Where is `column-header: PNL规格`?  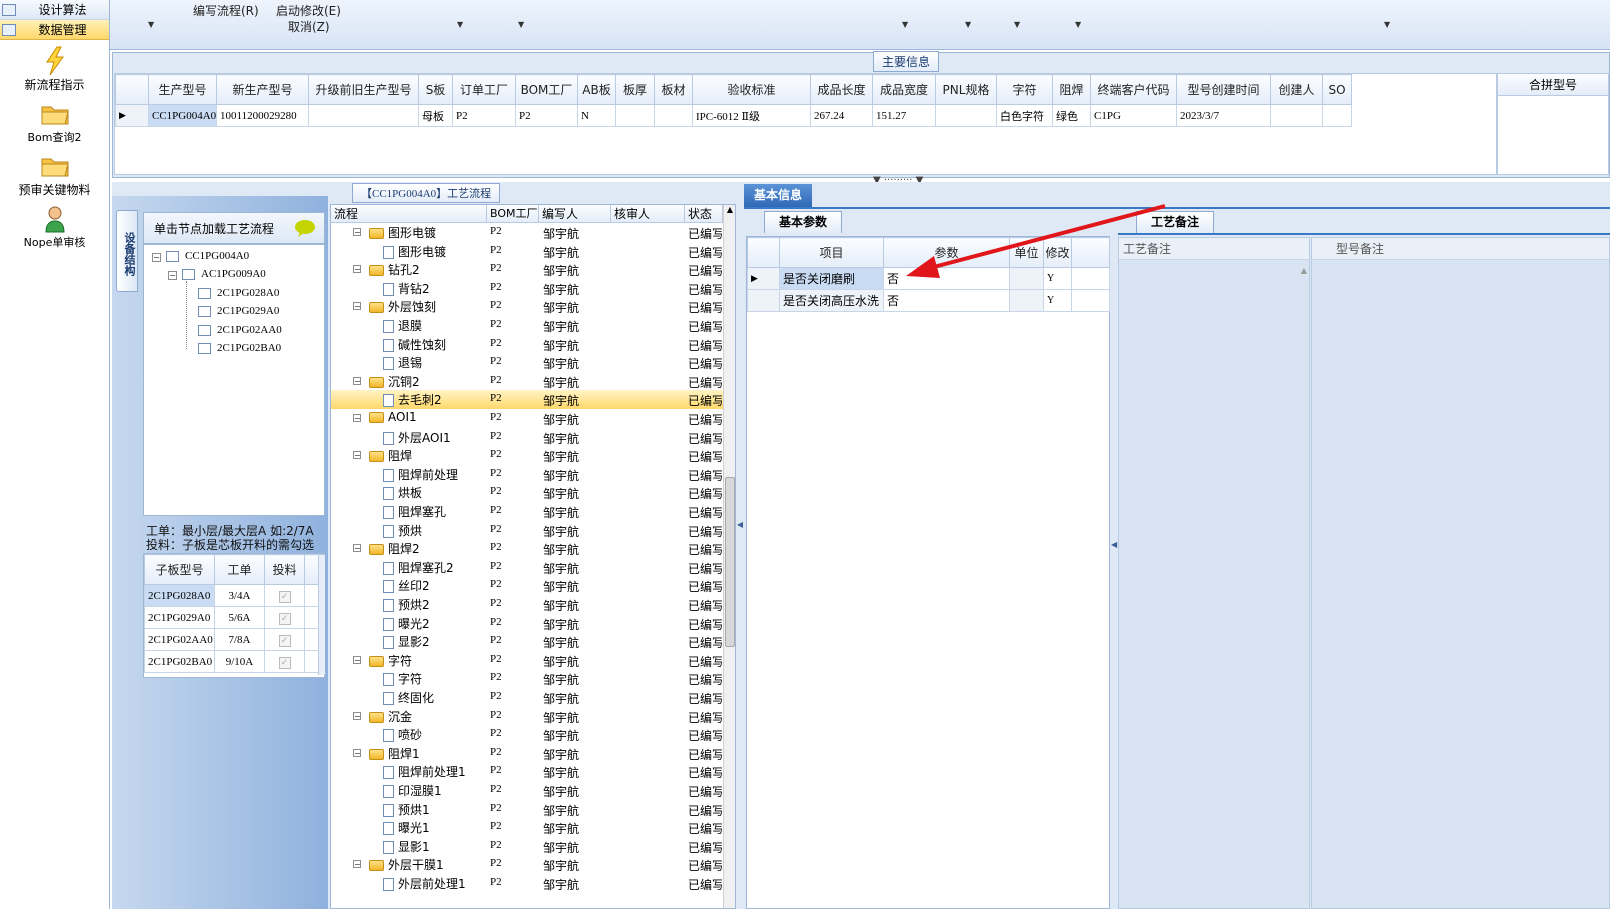 column-header: PNL规格 is located at coordinates (966, 89).